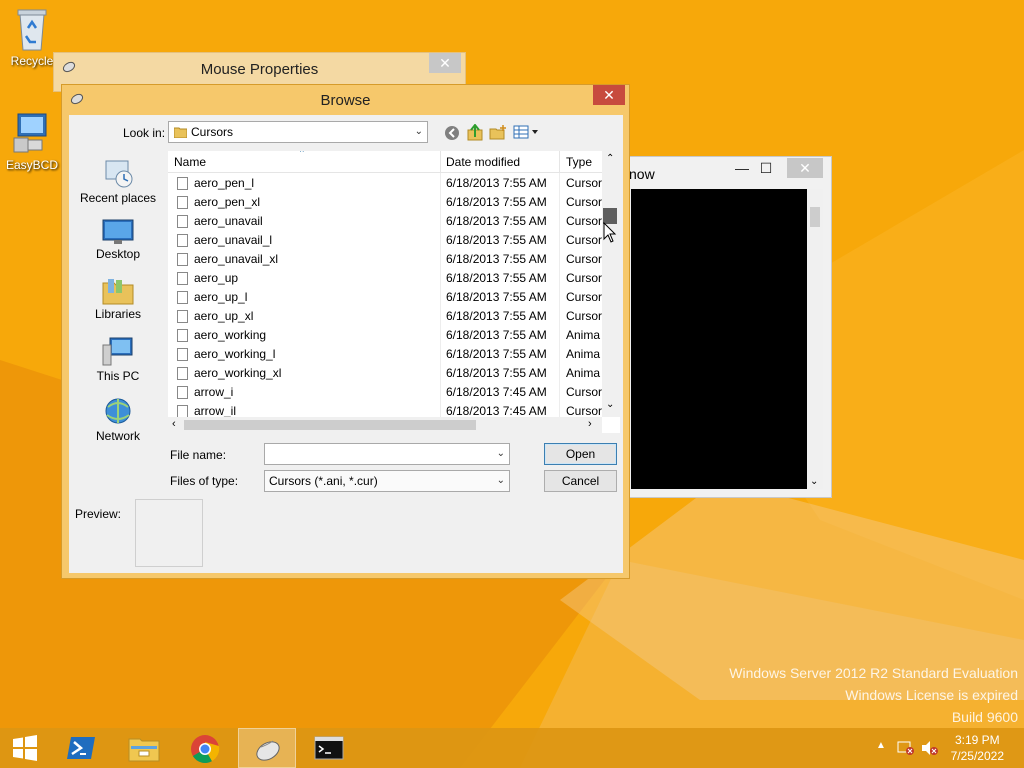 This screenshot has height=768, width=1024. Describe the element at coordinates (387, 481) in the screenshot. I see `files-of-type-select: Cursors (*.ani, *.cur) ⌄` at that location.